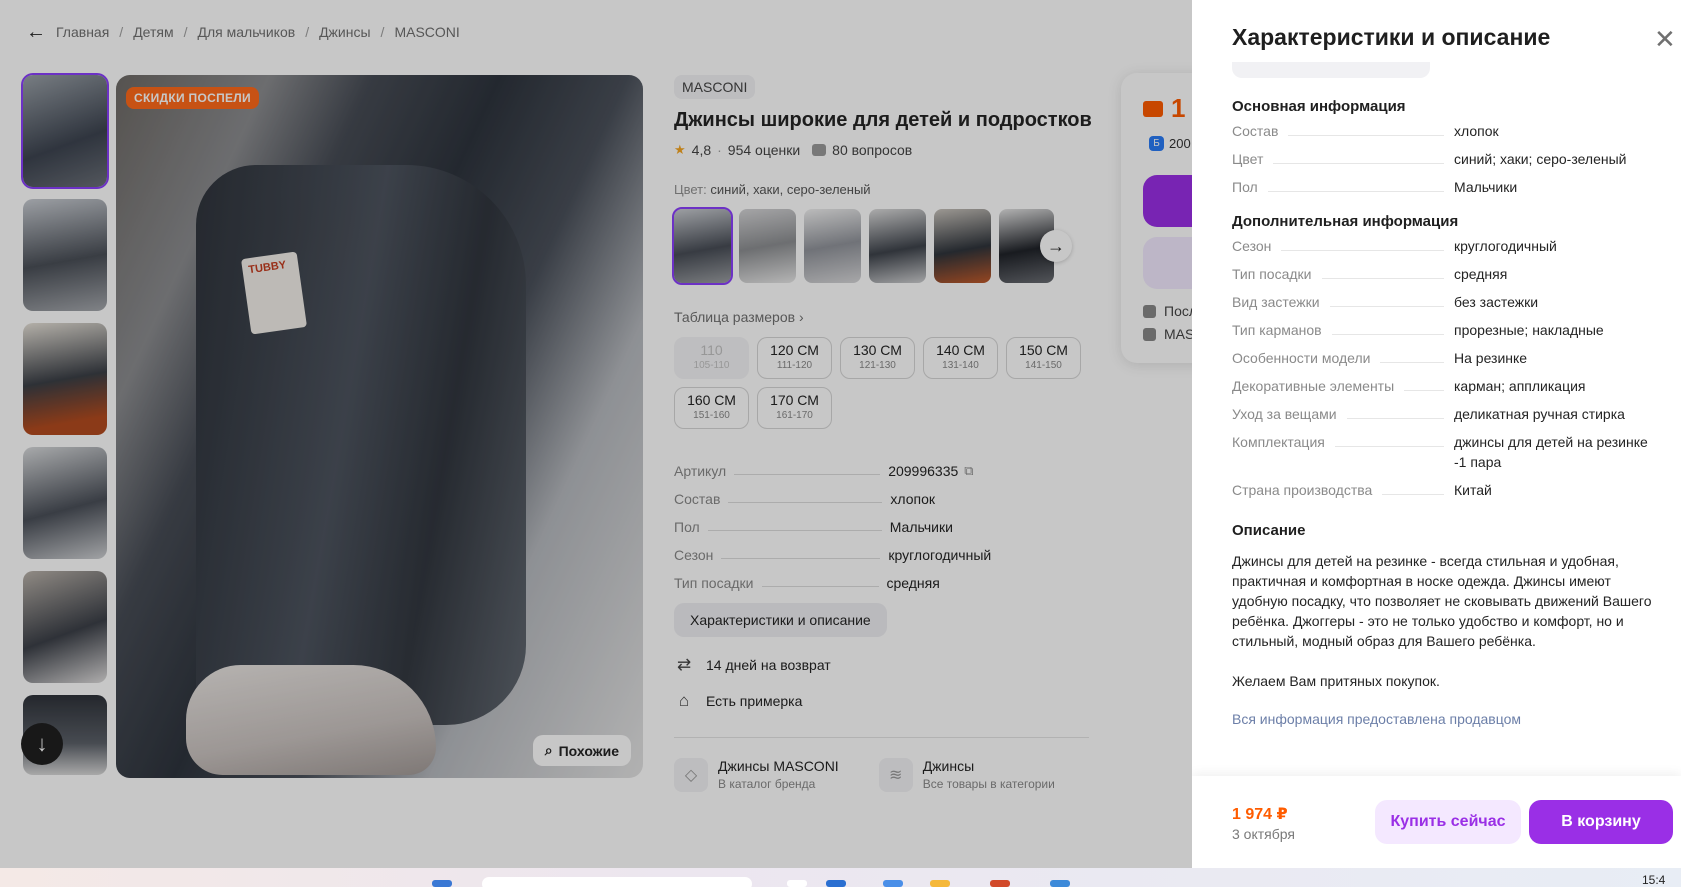  I want to click on spec-key: Вид застежки, so click(1276, 302).